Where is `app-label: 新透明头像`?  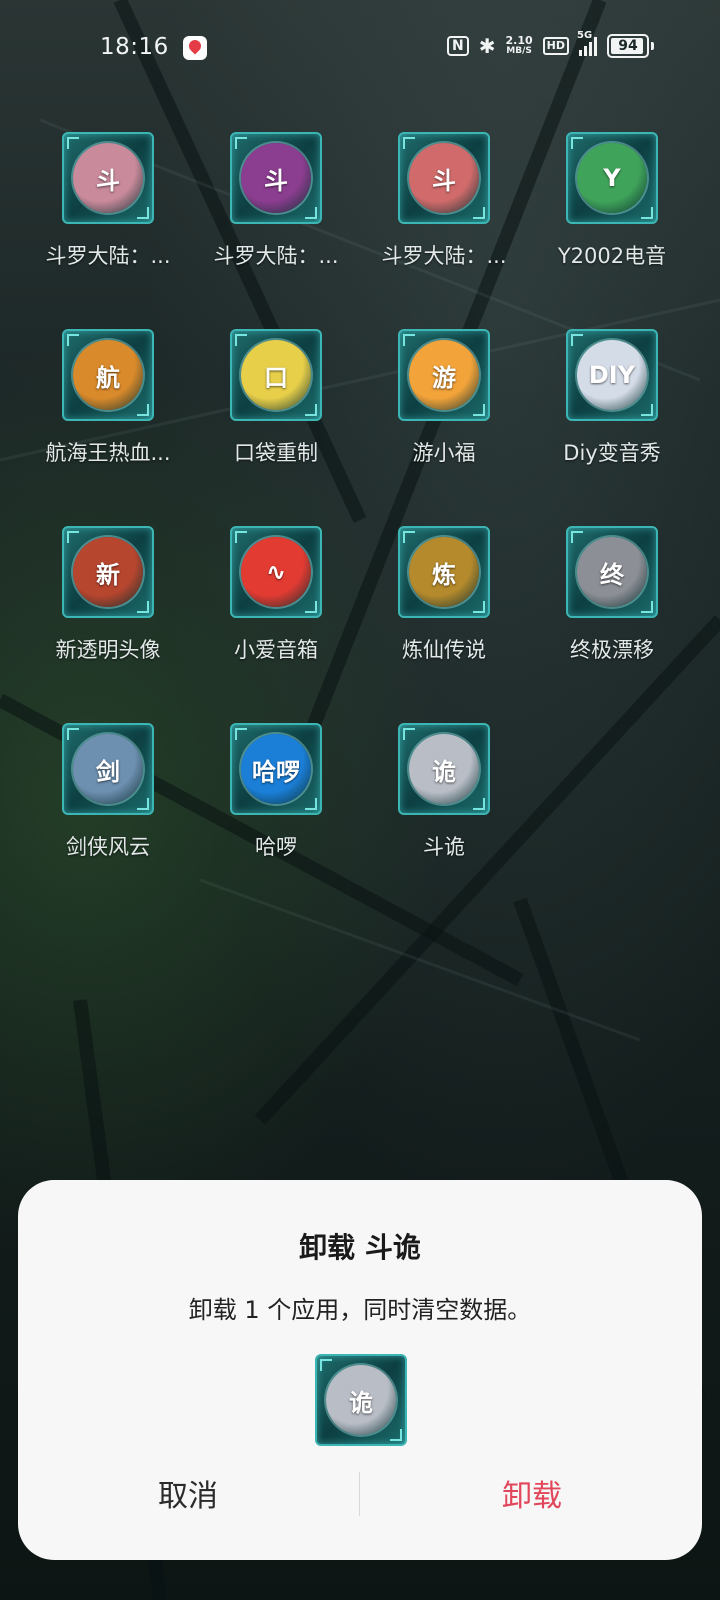
app-label: 新透明头像 is located at coordinates (108, 650).